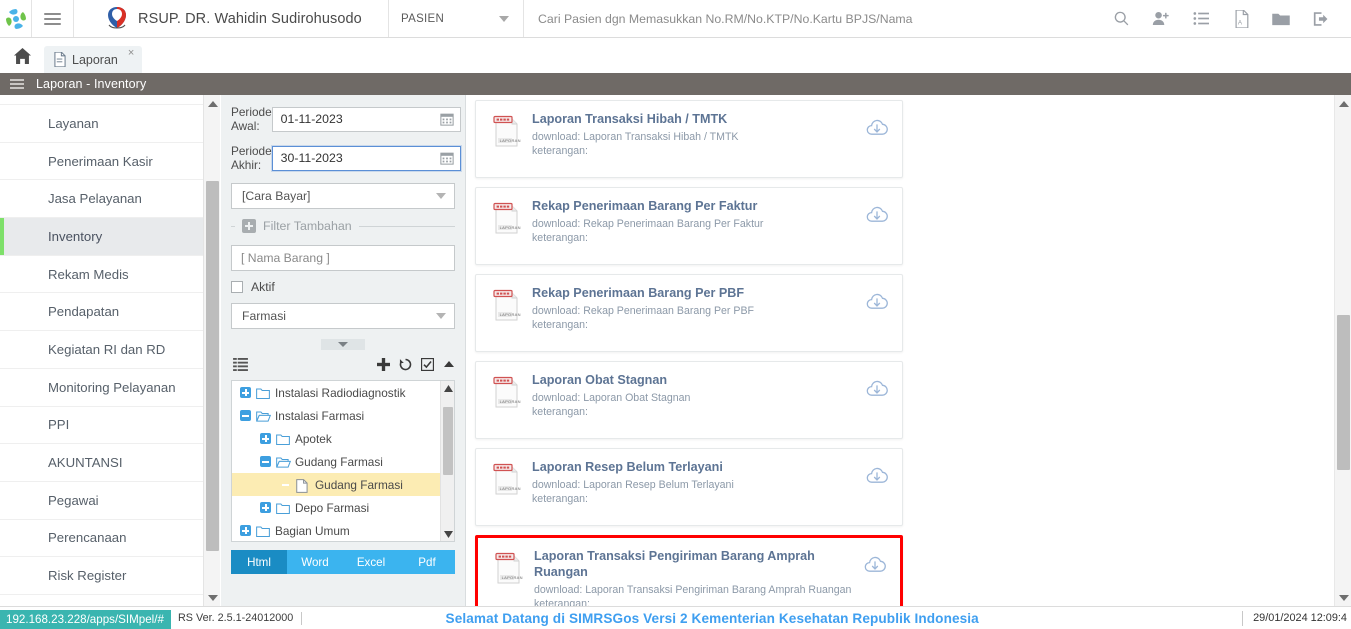 The image size is (1351, 629). Describe the element at coordinates (101, 463) in the screenshot. I see `sidebar-item-akuntansi: AKUNTANSI` at that location.